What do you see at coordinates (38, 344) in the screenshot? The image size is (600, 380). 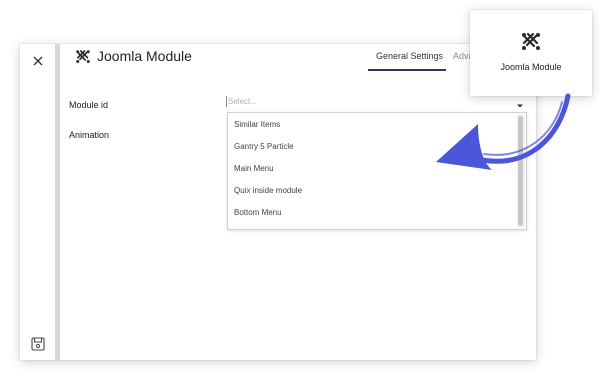 I see `save-icon` at bounding box center [38, 344].